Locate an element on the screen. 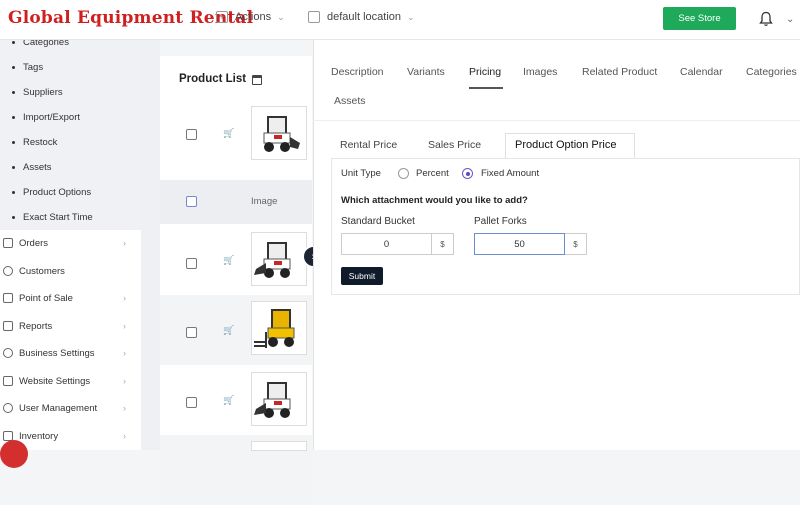 This screenshot has width=800, height=505. location-selector: default location ⌄ is located at coordinates (361, 17).